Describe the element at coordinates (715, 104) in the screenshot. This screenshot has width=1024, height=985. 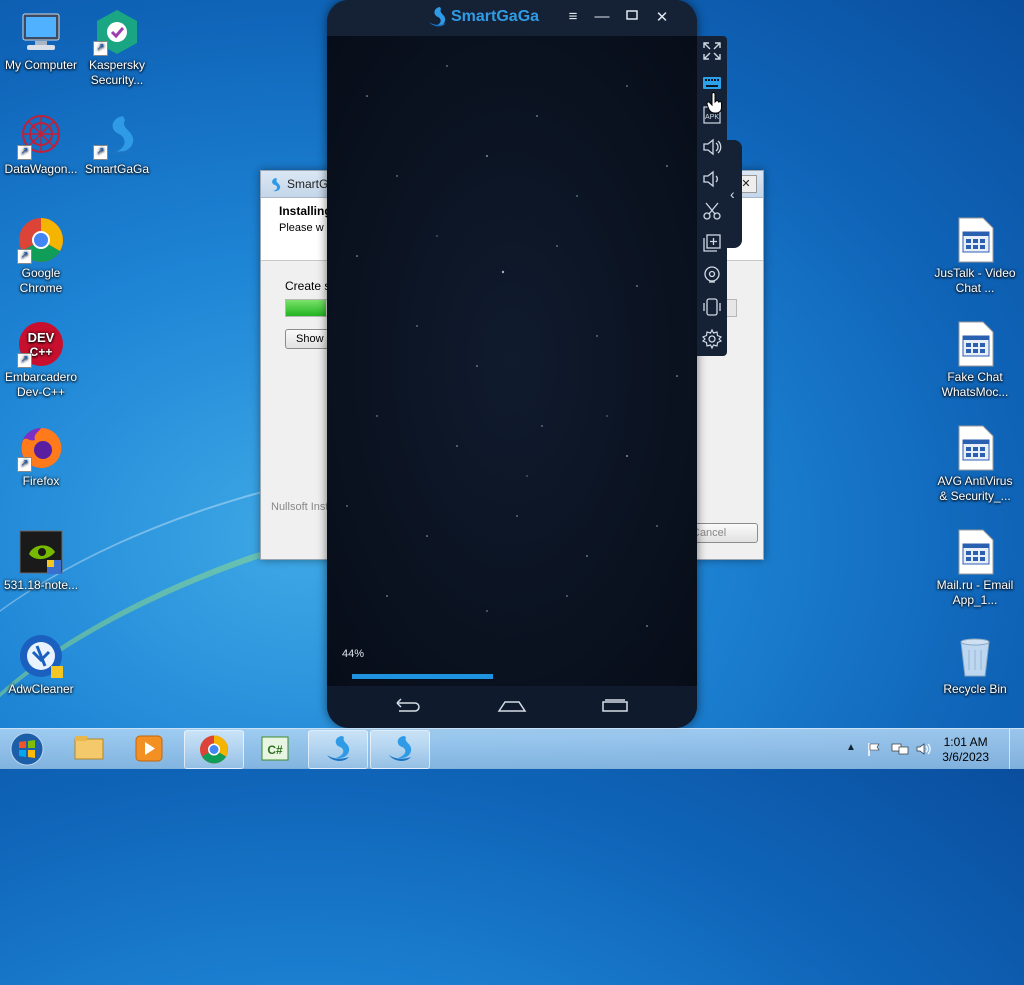
I see `hand-cursor-icon` at that location.